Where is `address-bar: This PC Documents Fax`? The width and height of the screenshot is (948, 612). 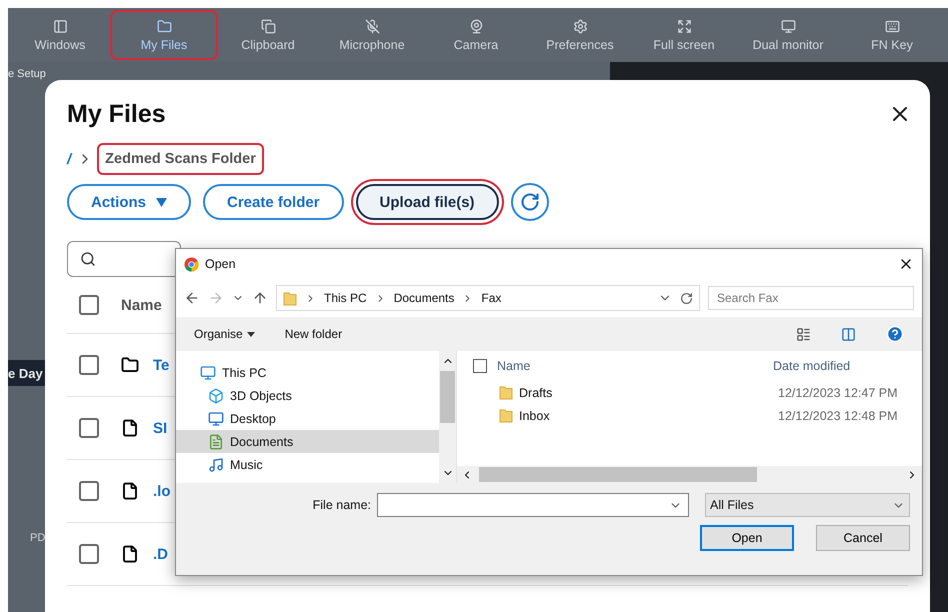 address-bar: This PC Documents Fax is located at coordinates (488, 298).